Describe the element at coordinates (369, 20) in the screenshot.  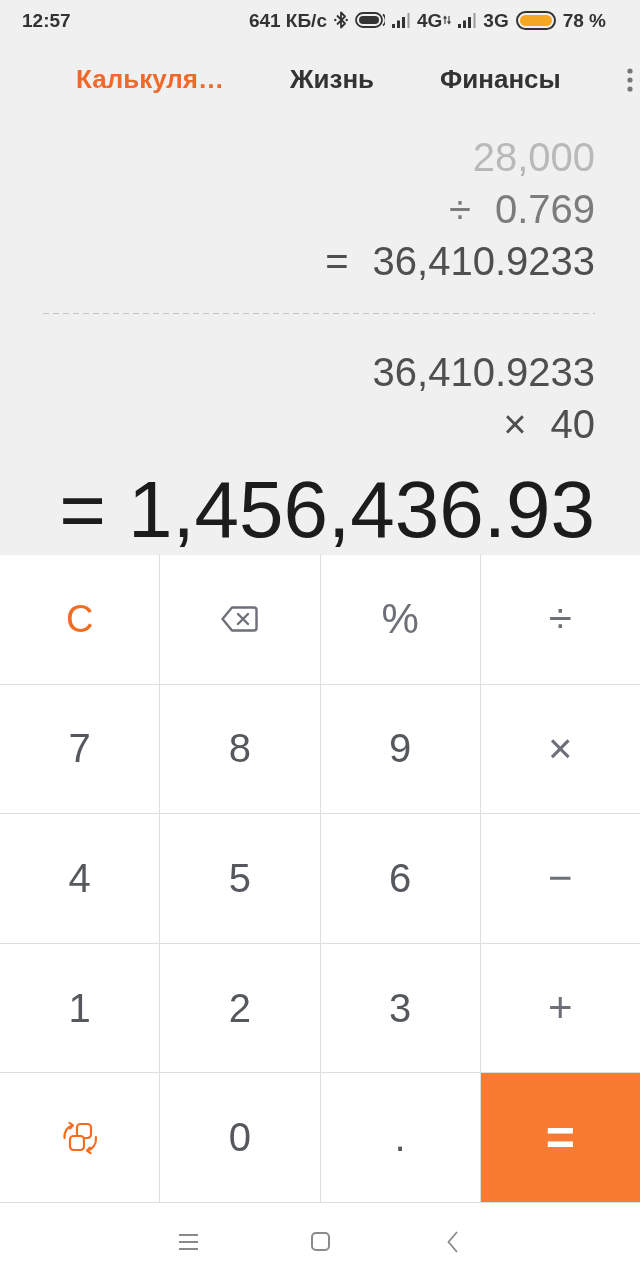
I see `pill-icon` at that location.